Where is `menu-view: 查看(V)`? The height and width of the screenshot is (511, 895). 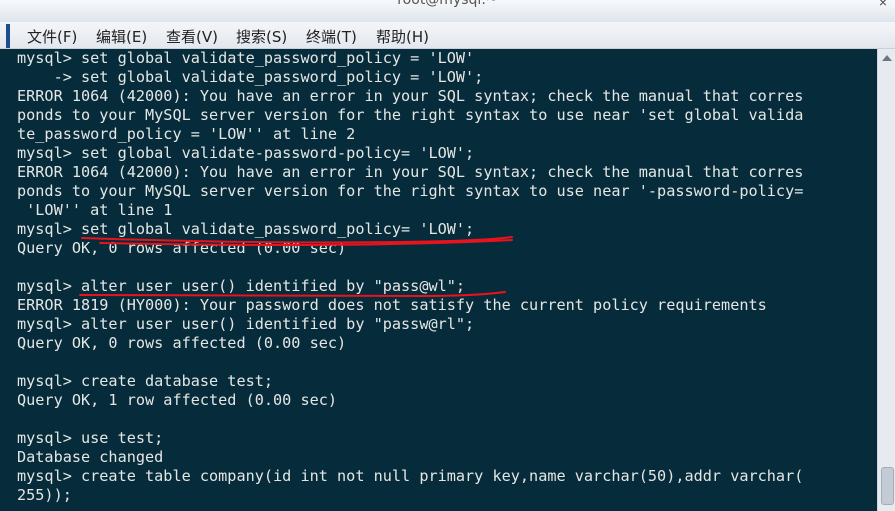
menu-view: 查看(V) is located at coordinates (192, 36).